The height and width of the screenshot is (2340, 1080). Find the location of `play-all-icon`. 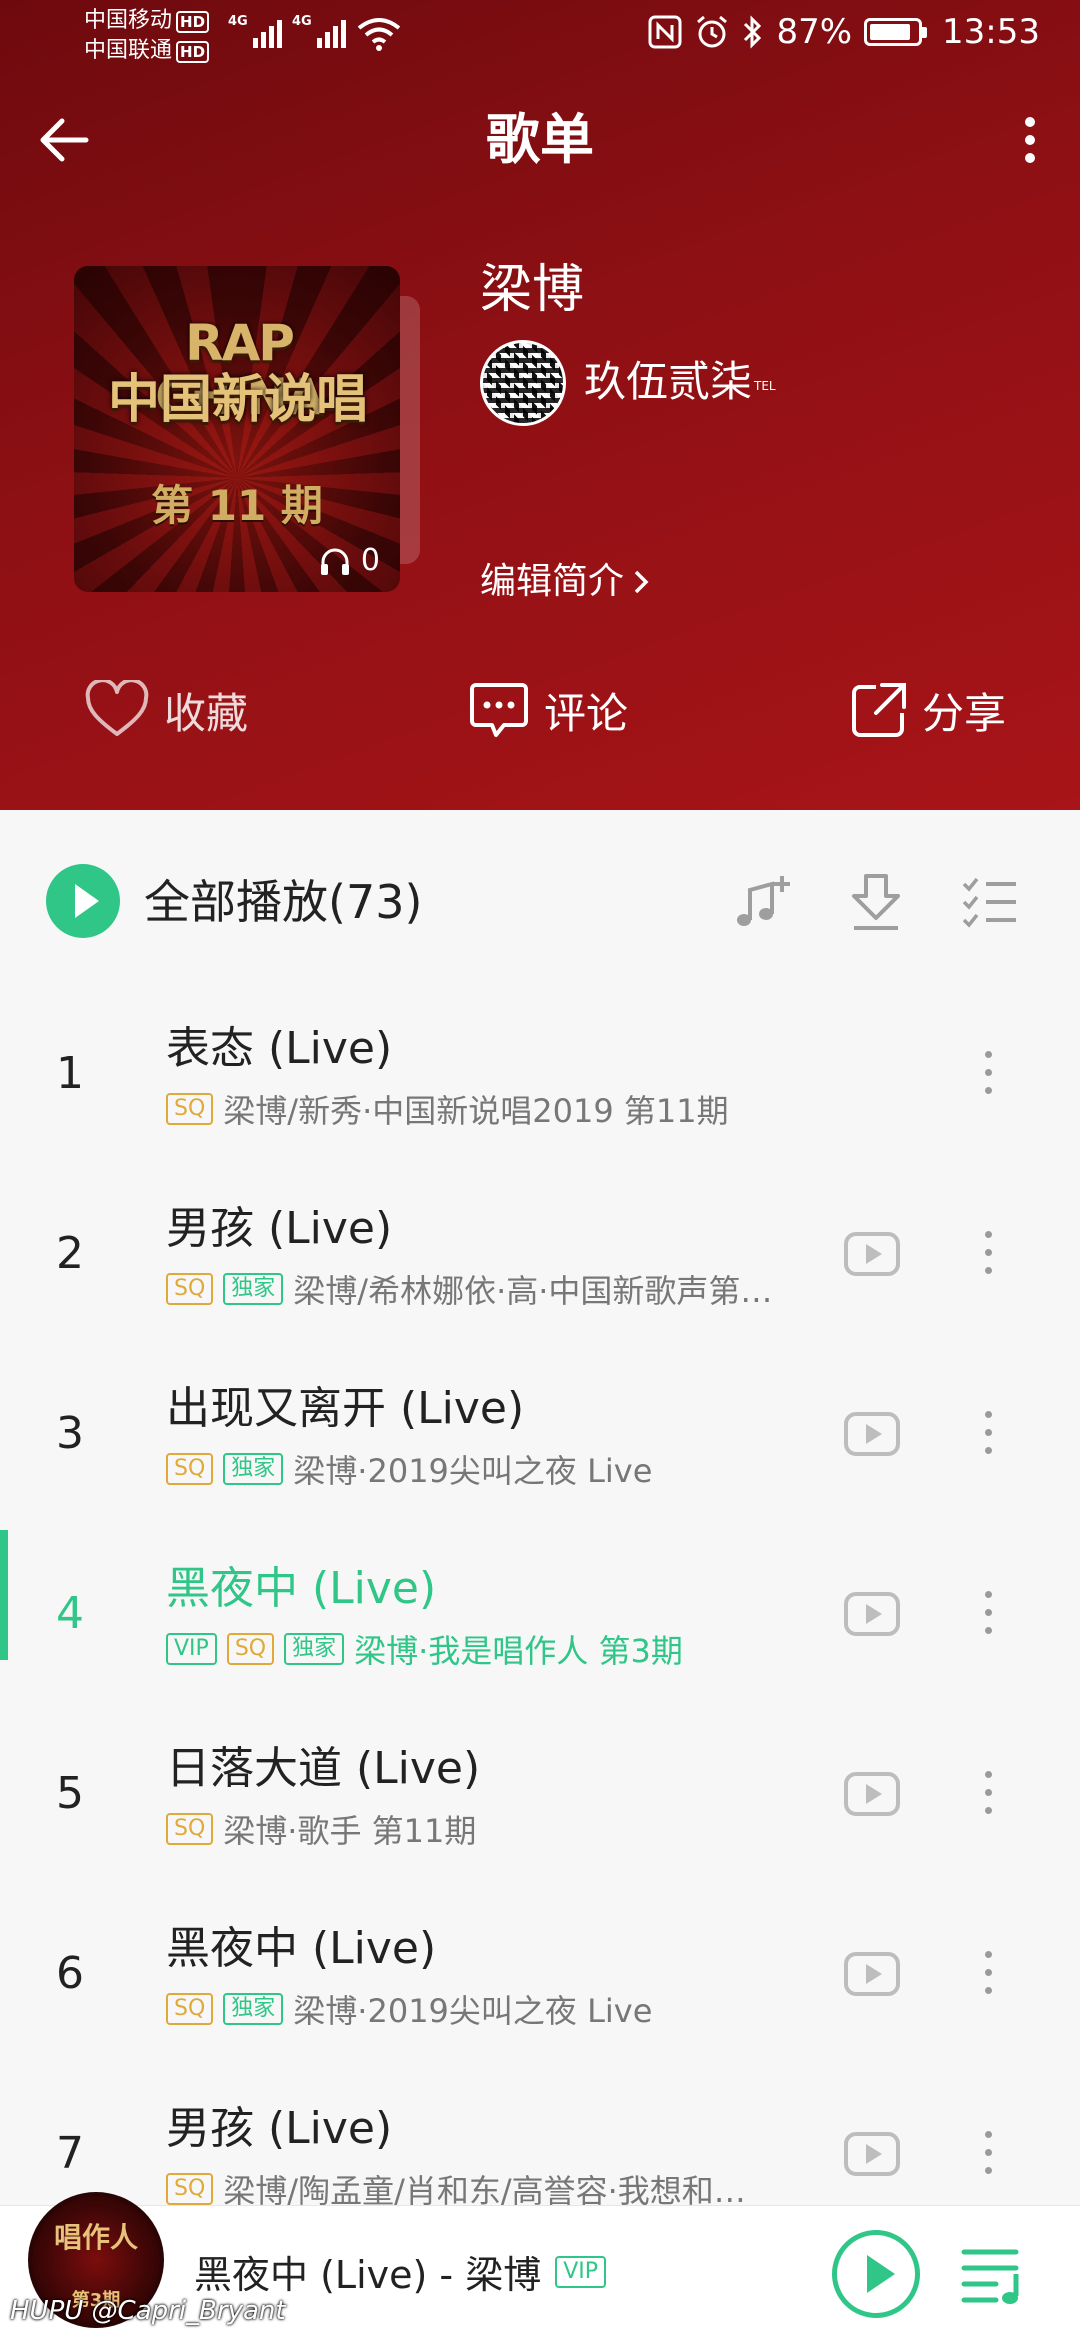

play-all-icon is located at coordinates (83, 901).